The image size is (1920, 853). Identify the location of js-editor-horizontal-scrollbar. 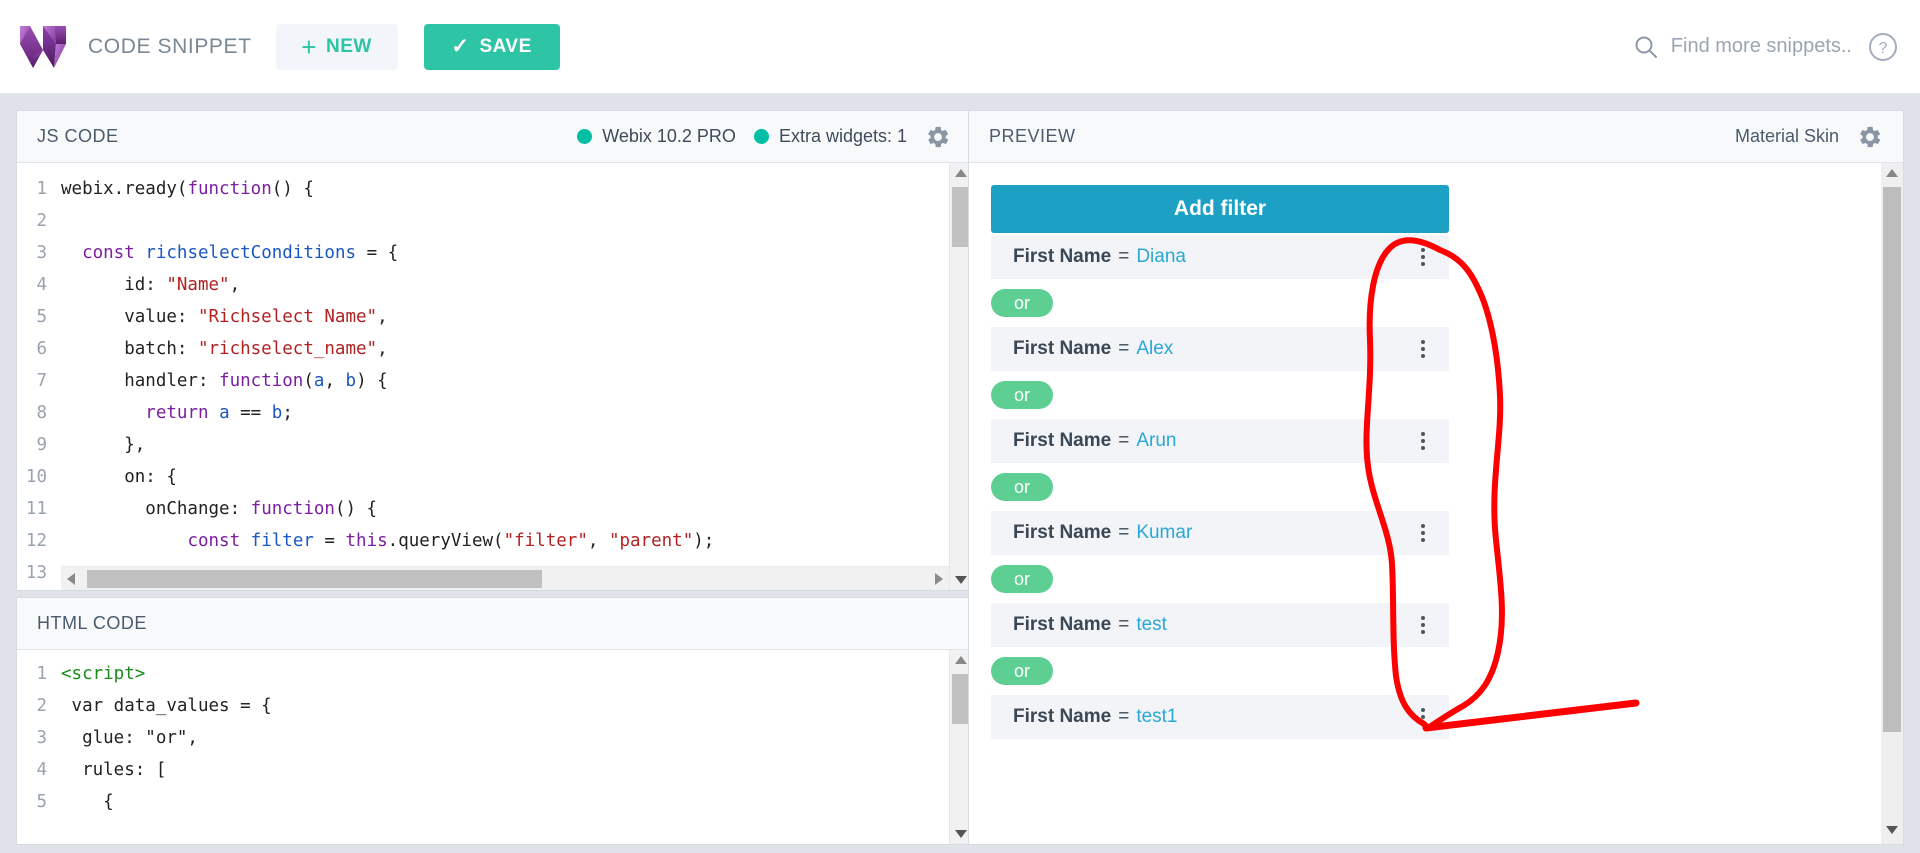
(505, 578).